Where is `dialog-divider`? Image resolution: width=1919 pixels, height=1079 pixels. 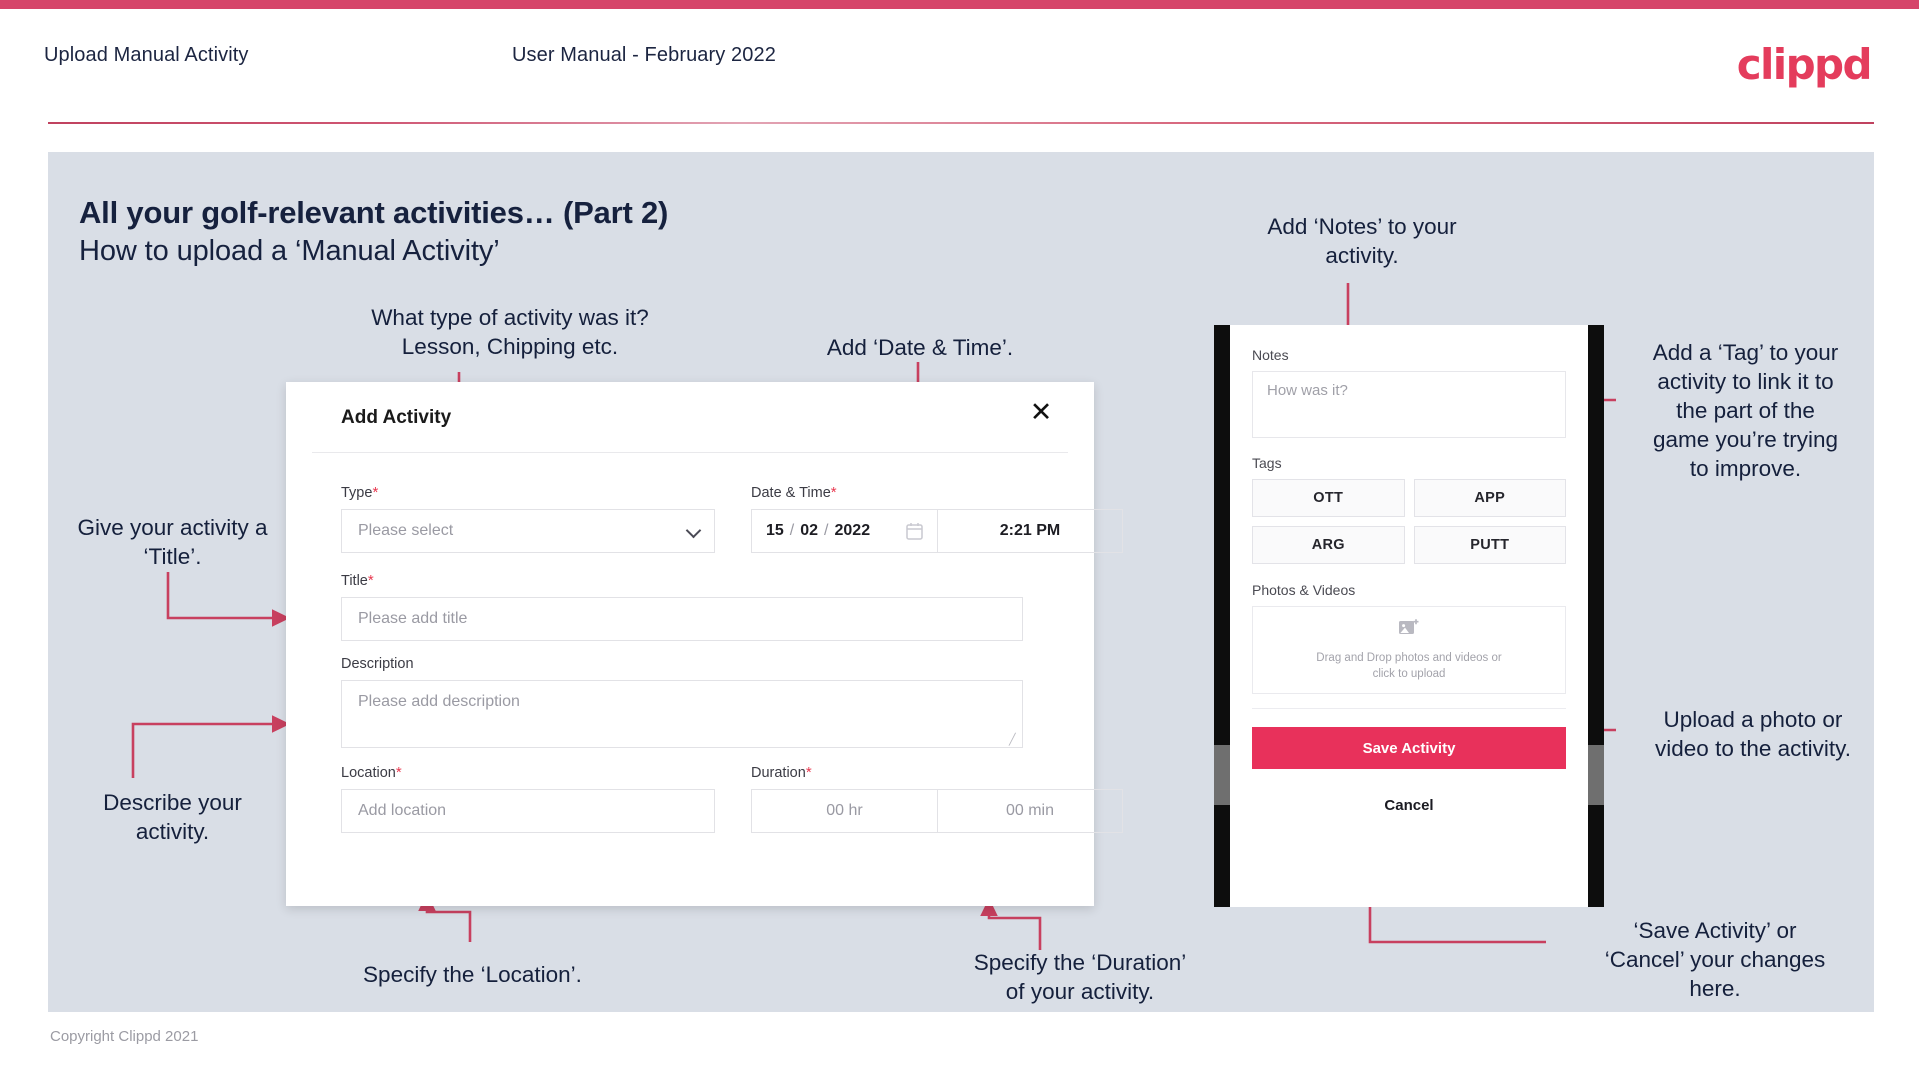
dialog-divider is located at coordinates (690, 452).